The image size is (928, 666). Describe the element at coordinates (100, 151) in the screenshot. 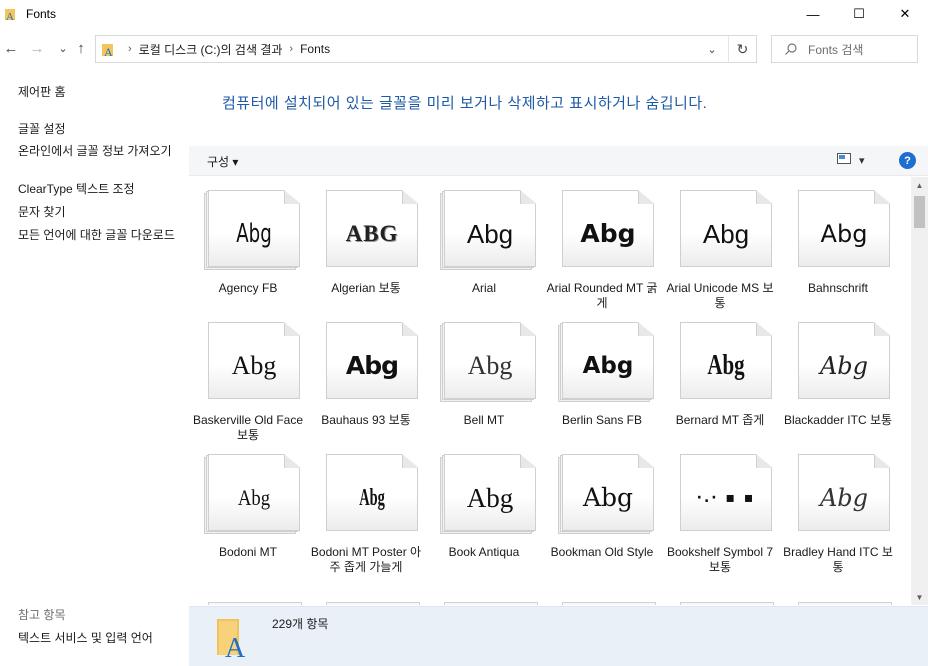

I see `get-font-info-online-link: 온라인에서 글꼴 정보 가져오기` at that location.